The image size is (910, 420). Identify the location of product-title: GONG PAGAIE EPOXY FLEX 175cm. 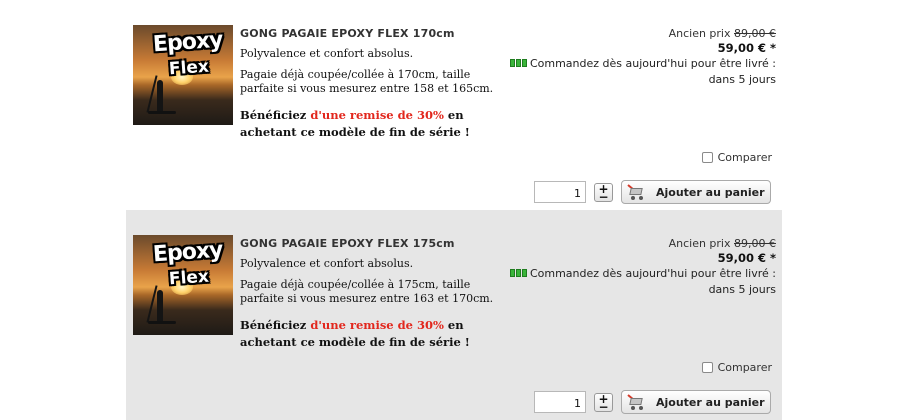
(347, 243).